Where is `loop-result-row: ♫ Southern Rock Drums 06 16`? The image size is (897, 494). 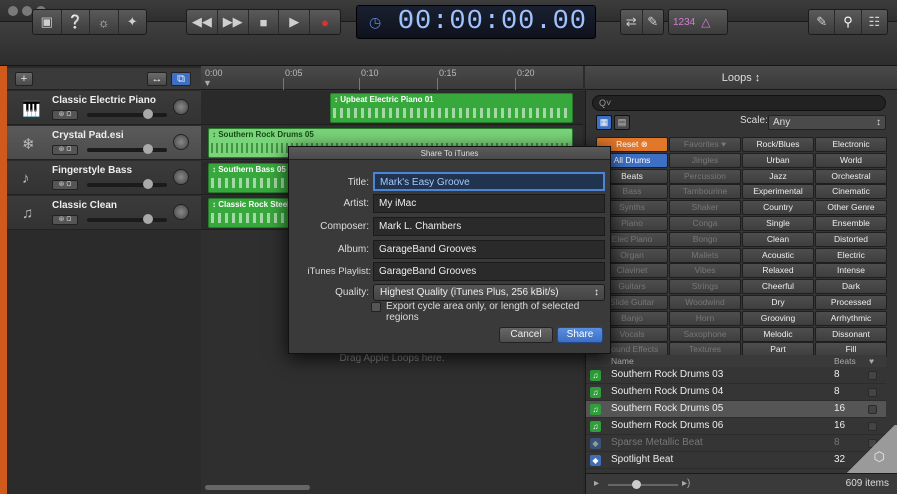 loop-result-row: ♫ Southern Rock Drums 06 16 is located at coordinates (736, 426).